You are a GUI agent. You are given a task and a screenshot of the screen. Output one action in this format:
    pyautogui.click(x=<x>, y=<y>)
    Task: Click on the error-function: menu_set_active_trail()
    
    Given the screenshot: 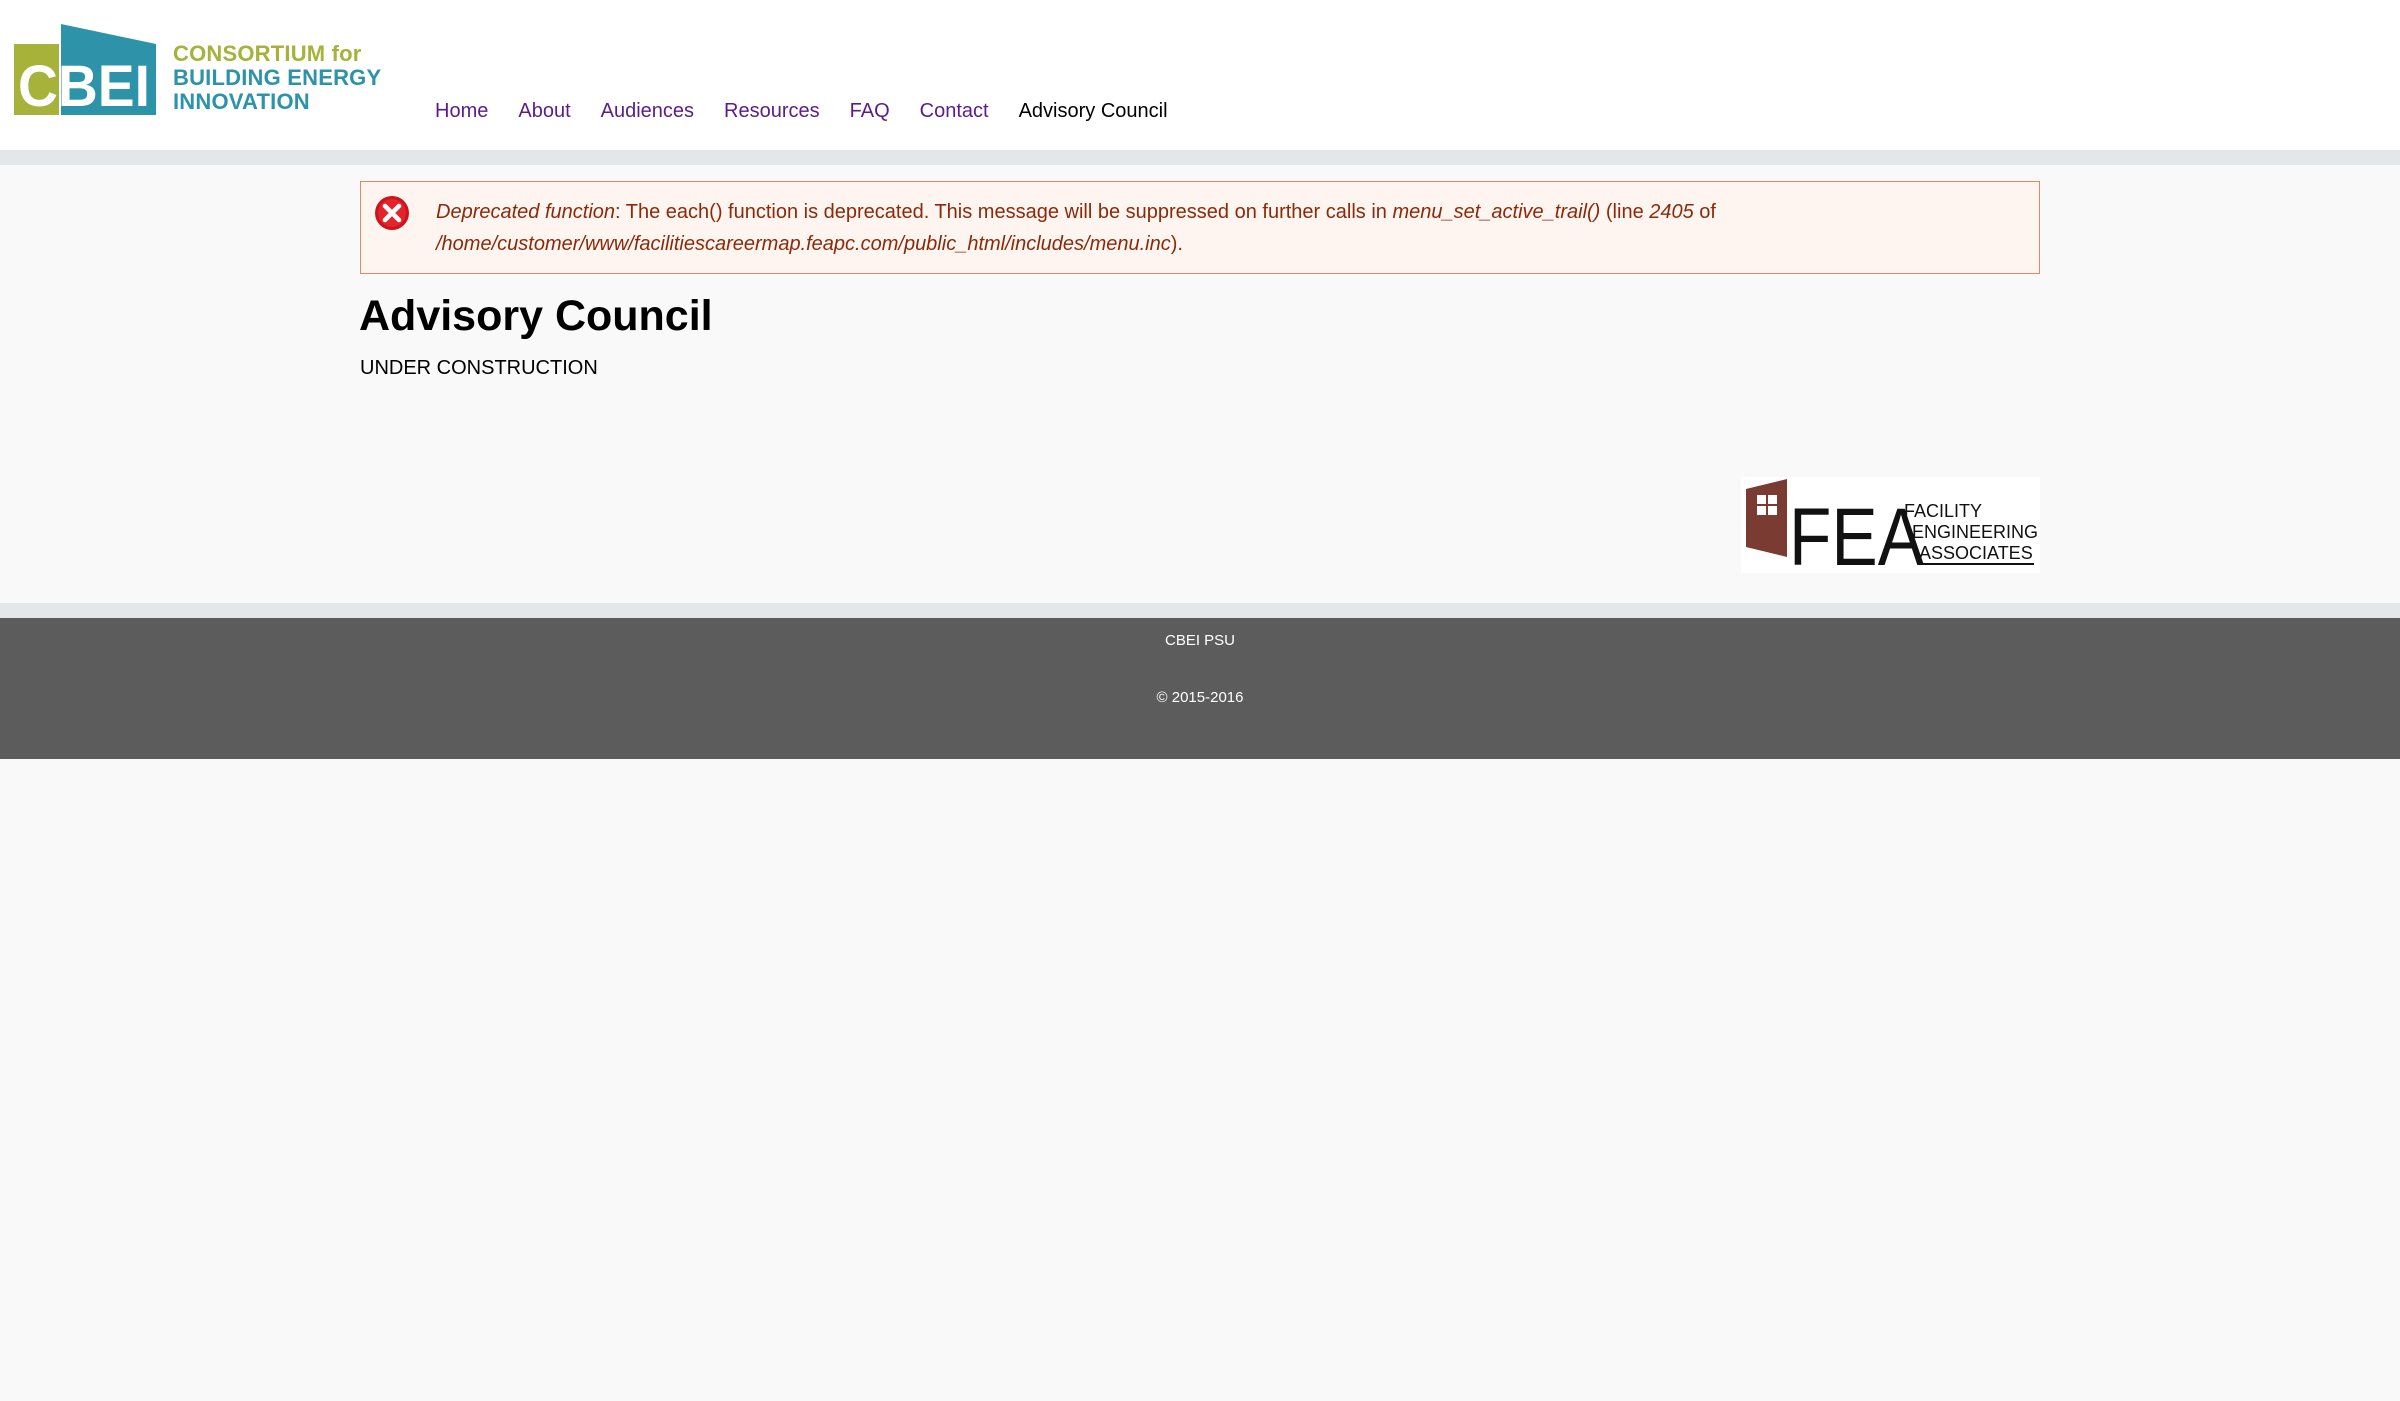 What is the action you would take?
    pyautogui.click(x=1496, y=212)
    